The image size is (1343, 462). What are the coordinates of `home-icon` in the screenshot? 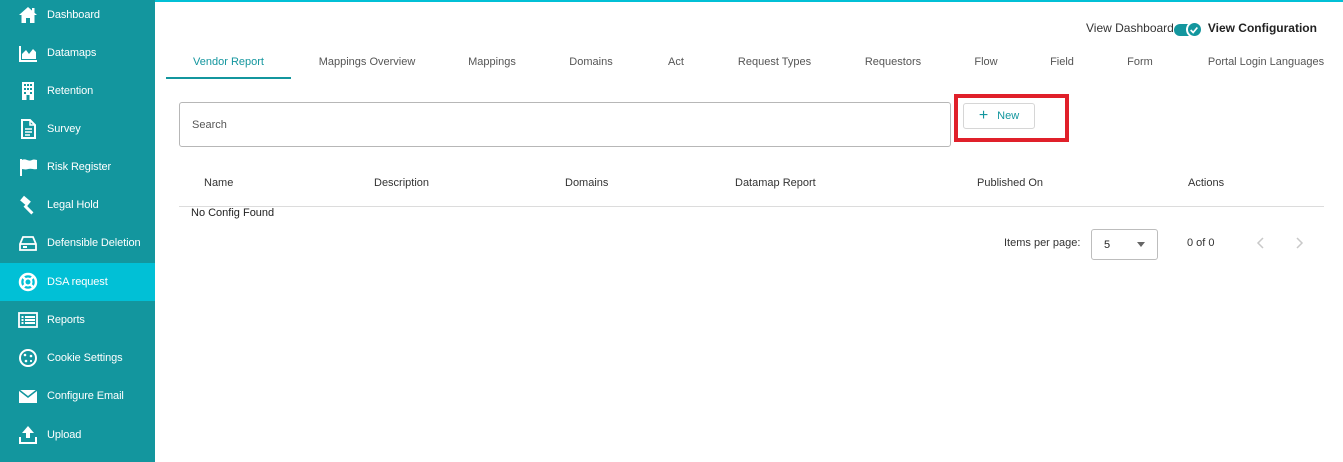 It's located at (28, 15).